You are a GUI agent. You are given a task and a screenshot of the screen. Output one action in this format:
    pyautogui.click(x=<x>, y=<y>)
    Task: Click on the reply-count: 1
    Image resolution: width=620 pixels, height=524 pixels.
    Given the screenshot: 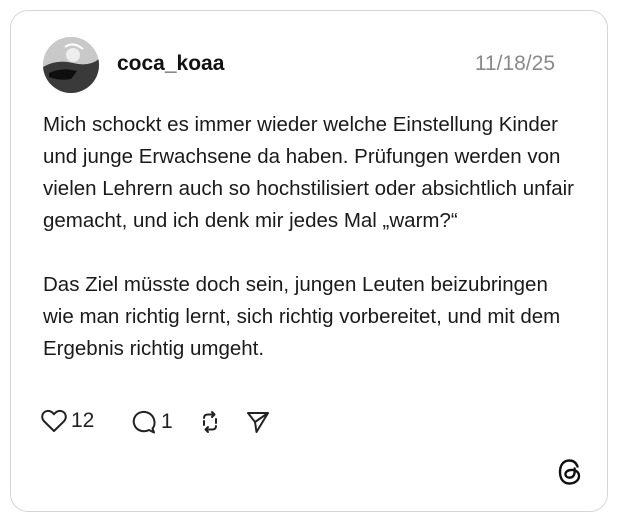 What is the action you would take?
    pyautogui.click(x=167, y=421)
    